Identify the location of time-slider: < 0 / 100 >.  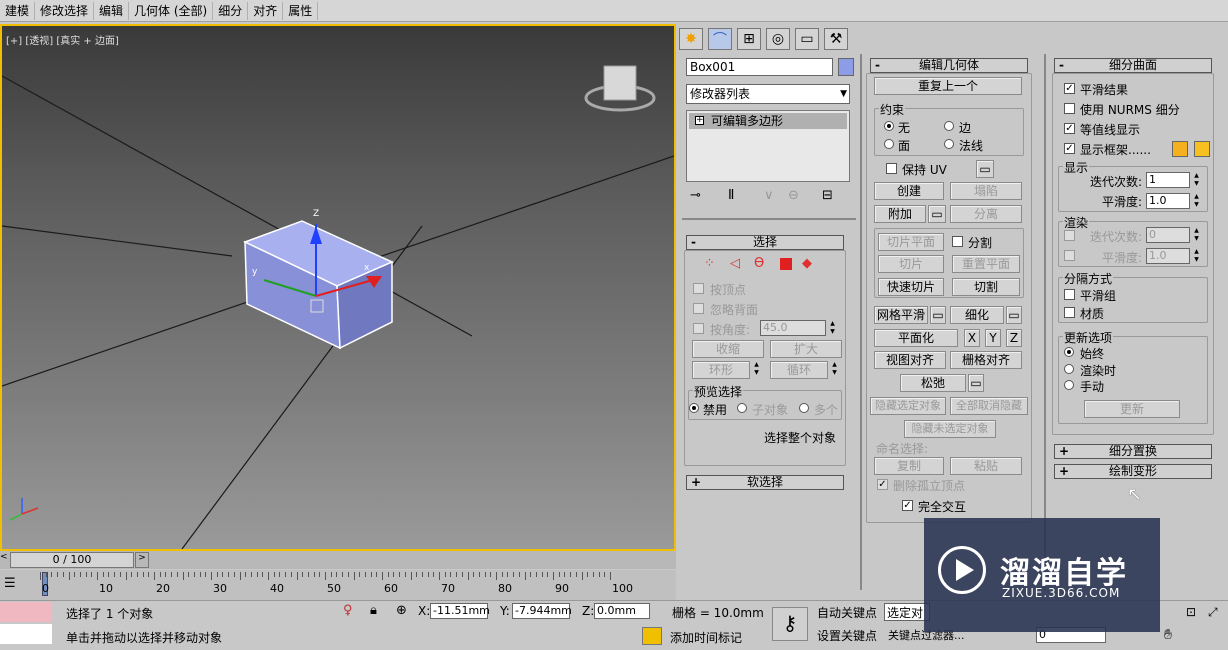
(338, 560).